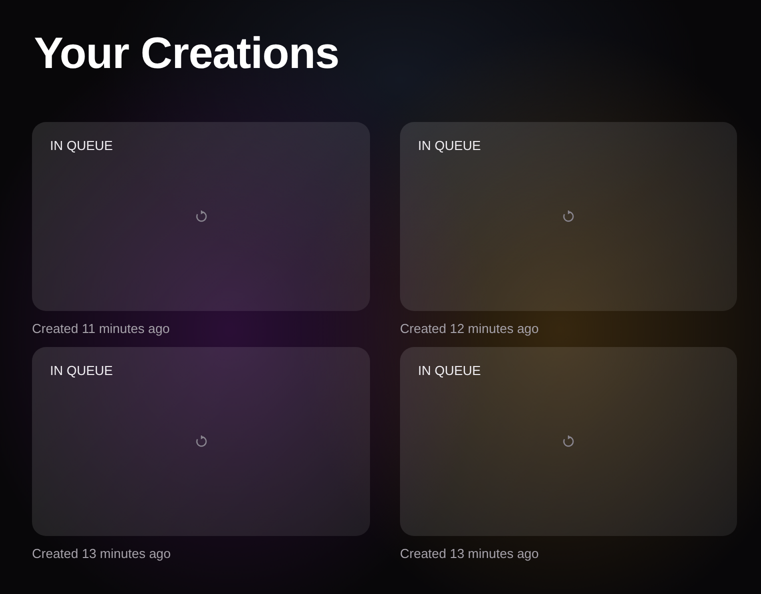 The image size is (761, 594). Describe the element at coordinates (101, 329) in the screenshot. I see `created-time: Created 11 minutes ago` at that location.